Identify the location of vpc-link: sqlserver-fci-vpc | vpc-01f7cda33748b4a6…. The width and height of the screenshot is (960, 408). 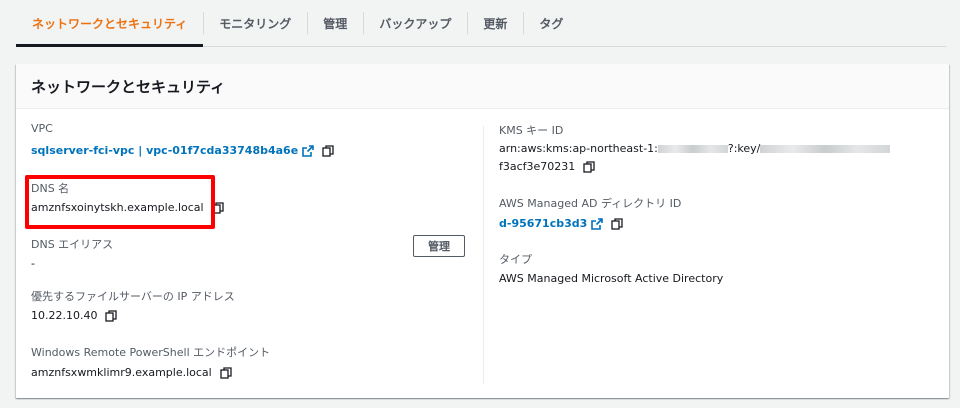
(164, 150).